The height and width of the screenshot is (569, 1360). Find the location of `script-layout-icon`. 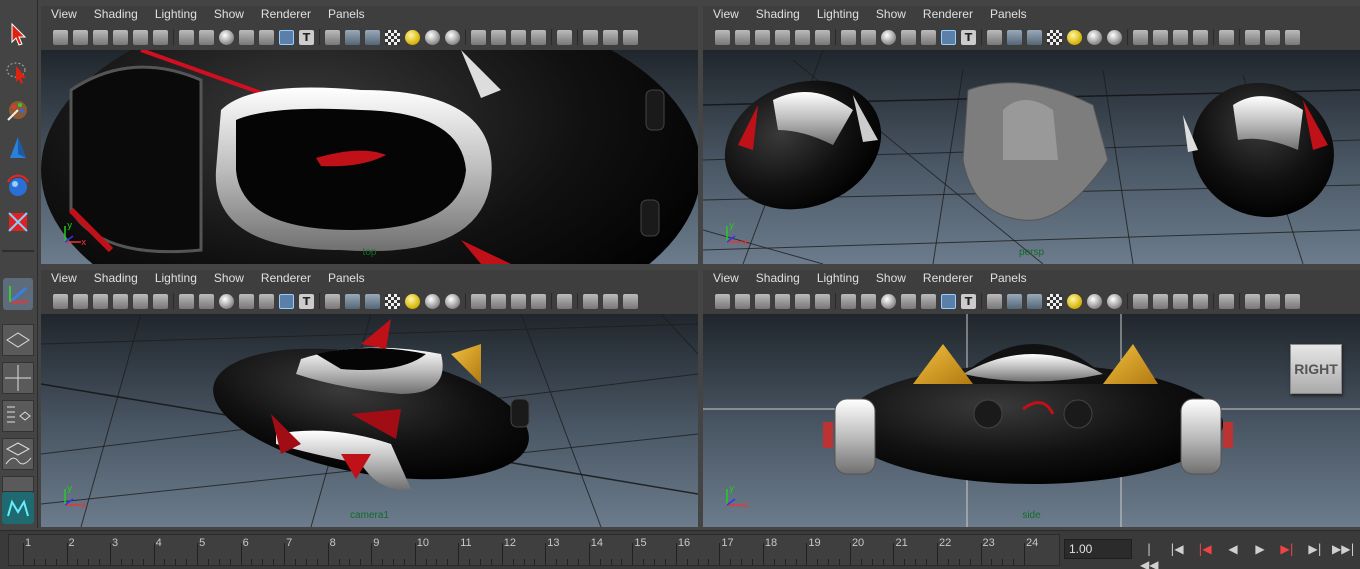

script-layout-icon is located at coordinates (18, 484).